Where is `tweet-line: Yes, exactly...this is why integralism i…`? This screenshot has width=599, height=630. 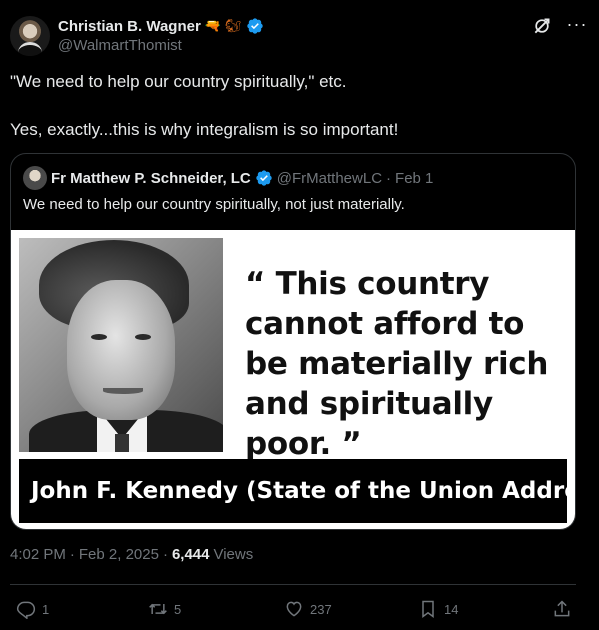 tweet-line: Yes, exactly...this is why integralism i… is located at coordinates (204, 129).